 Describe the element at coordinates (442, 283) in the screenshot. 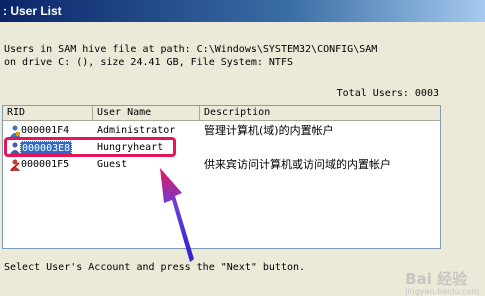

I see `baidu-watermark: Bai 经验 jingyan.baidu.com` at that location.